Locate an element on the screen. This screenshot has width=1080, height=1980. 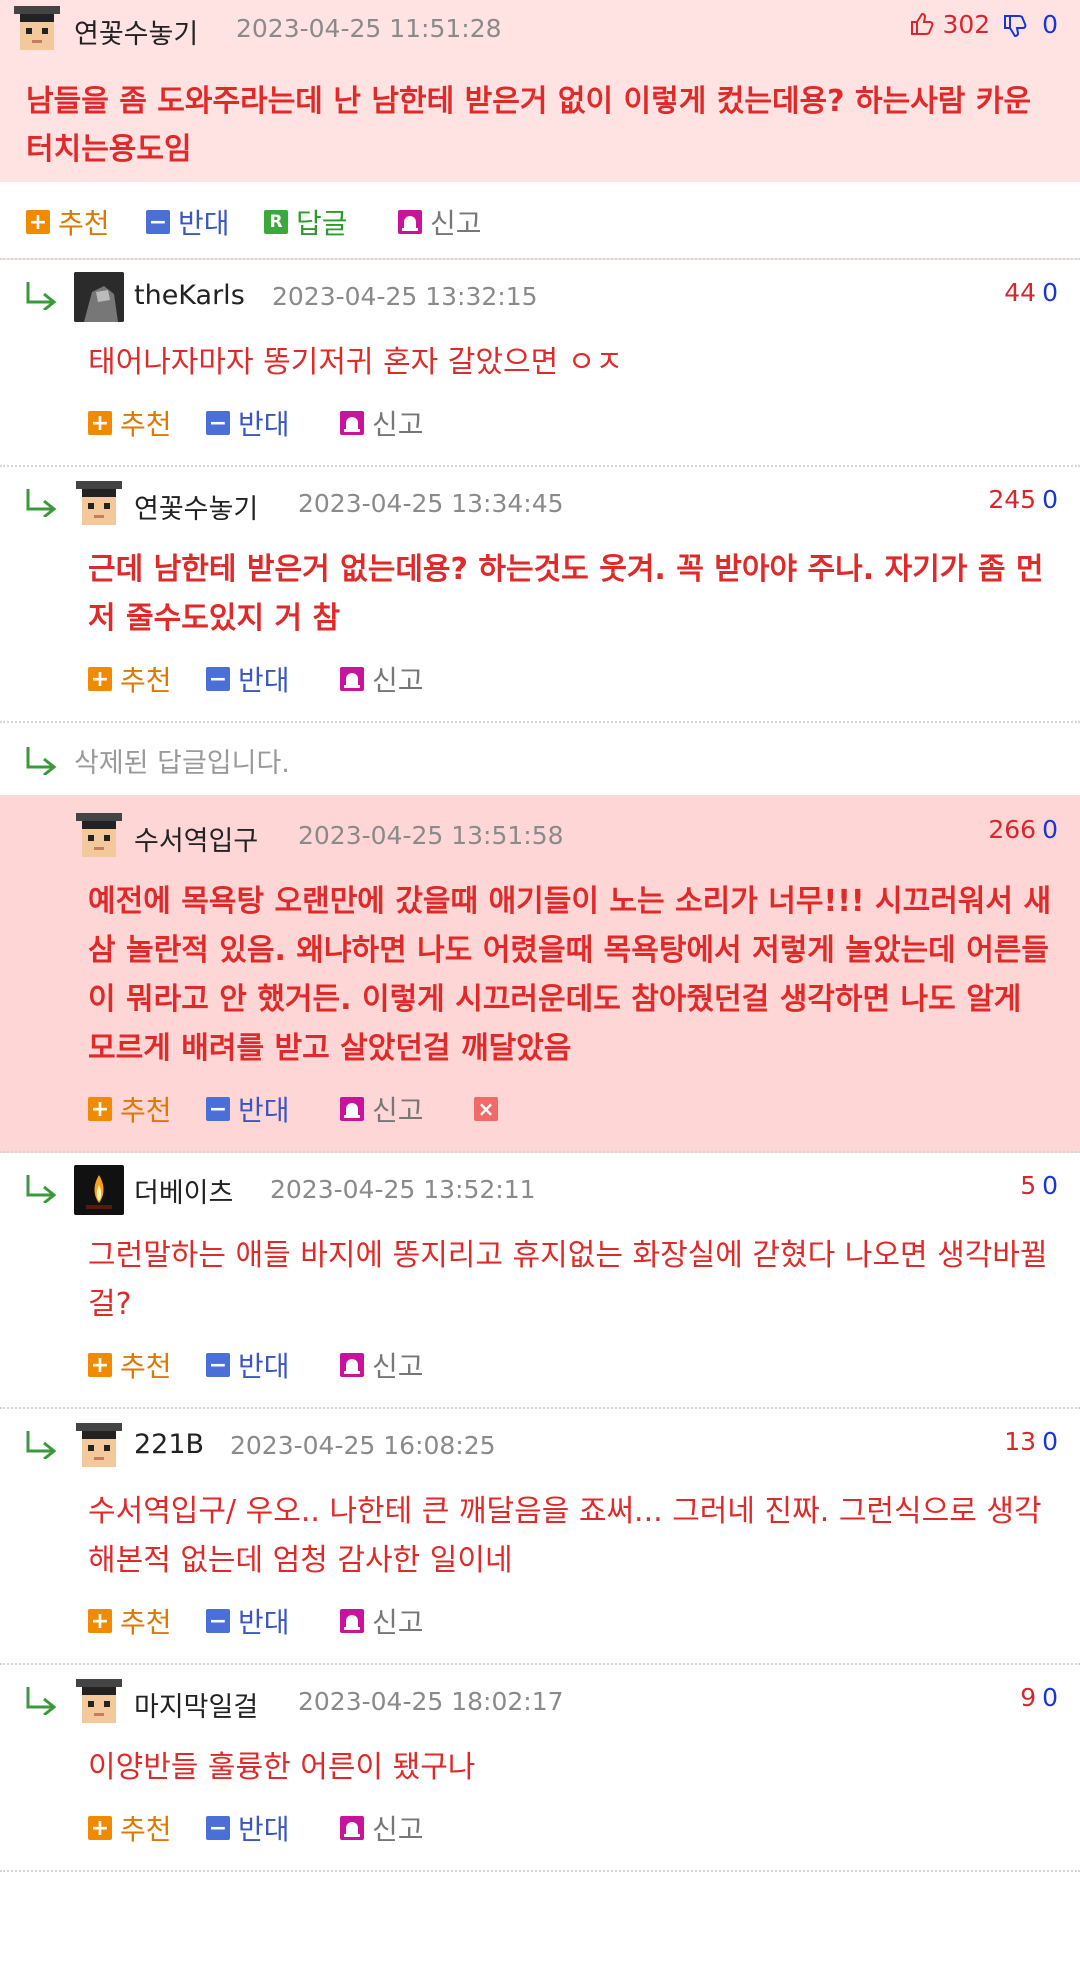
vote-counts: 302 0 is located at coordinates (983, 24).